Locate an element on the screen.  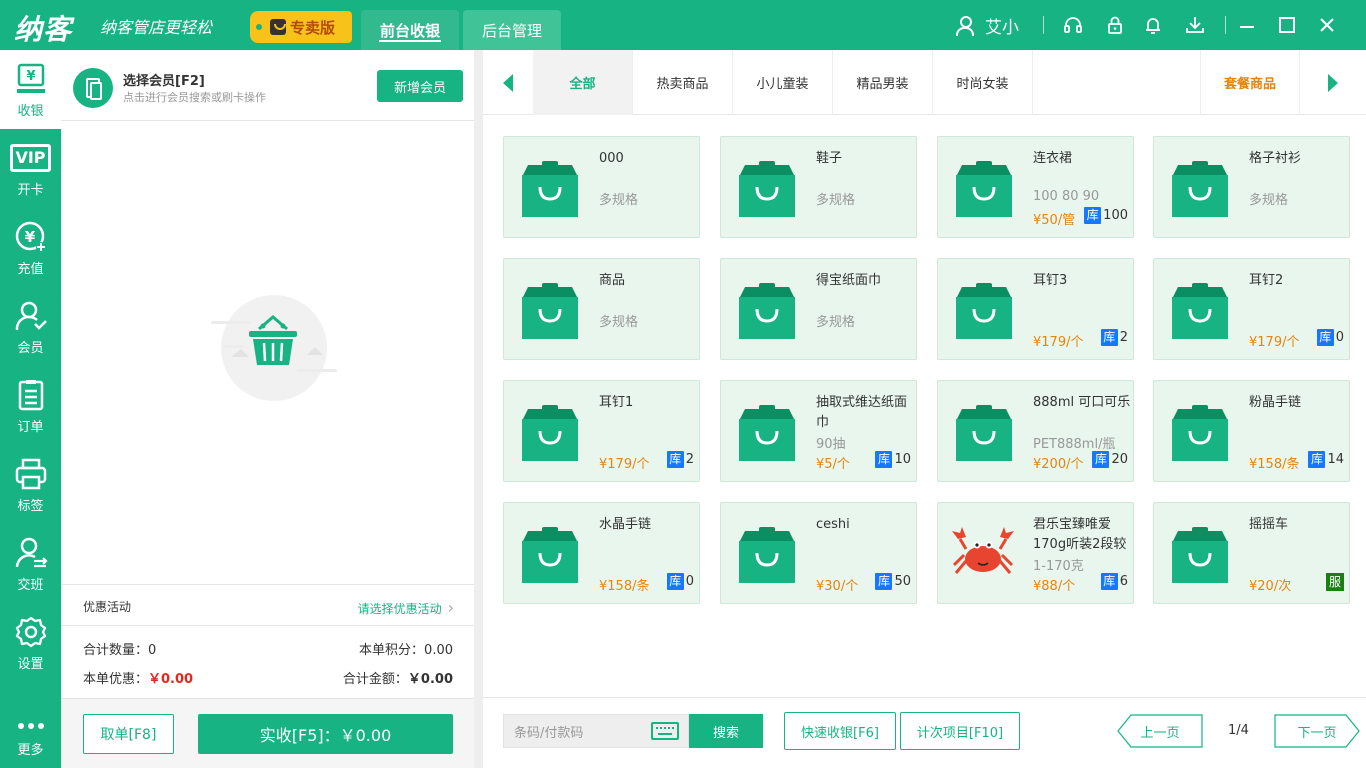
category-all: 全部 is located at coordinates (583, 82).